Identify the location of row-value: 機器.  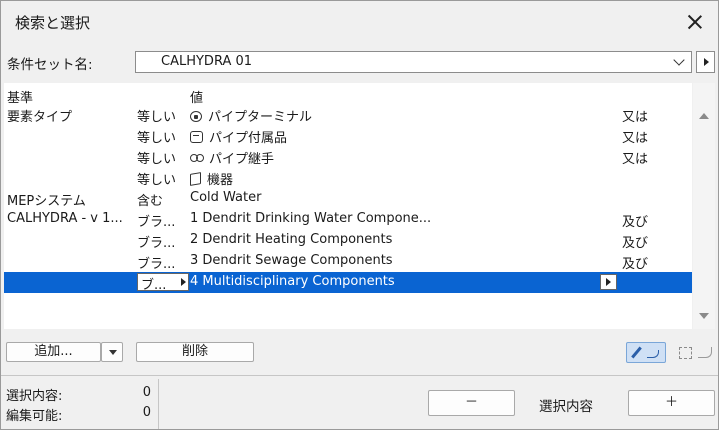
(220, 180).